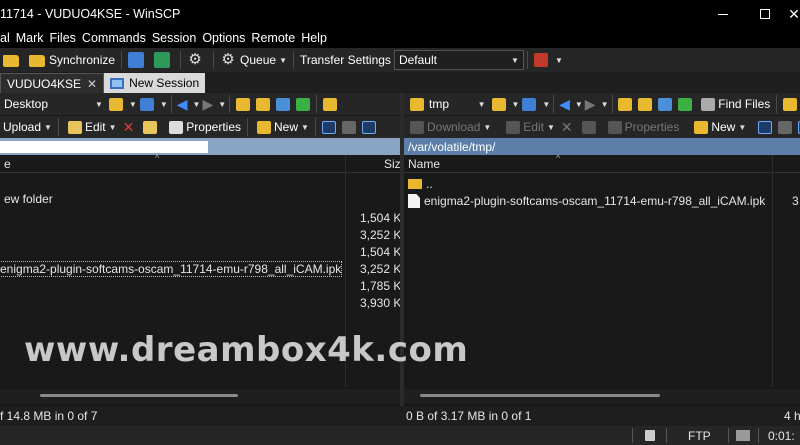 This screenshot has width=800, height=445. I want to click on tab-new-session: New Session, so click(155, 83).